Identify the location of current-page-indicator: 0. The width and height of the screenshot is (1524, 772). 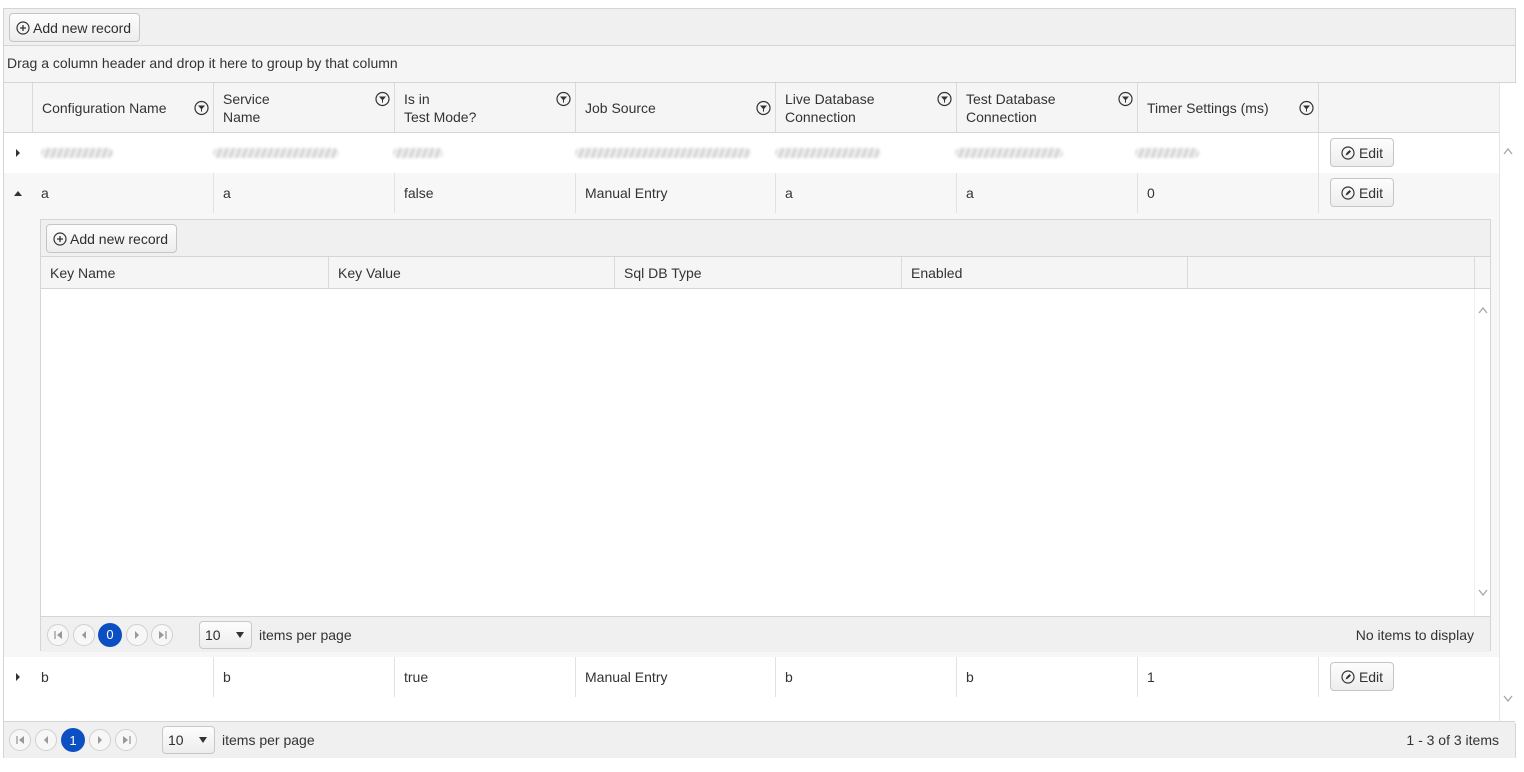
(110, 634).